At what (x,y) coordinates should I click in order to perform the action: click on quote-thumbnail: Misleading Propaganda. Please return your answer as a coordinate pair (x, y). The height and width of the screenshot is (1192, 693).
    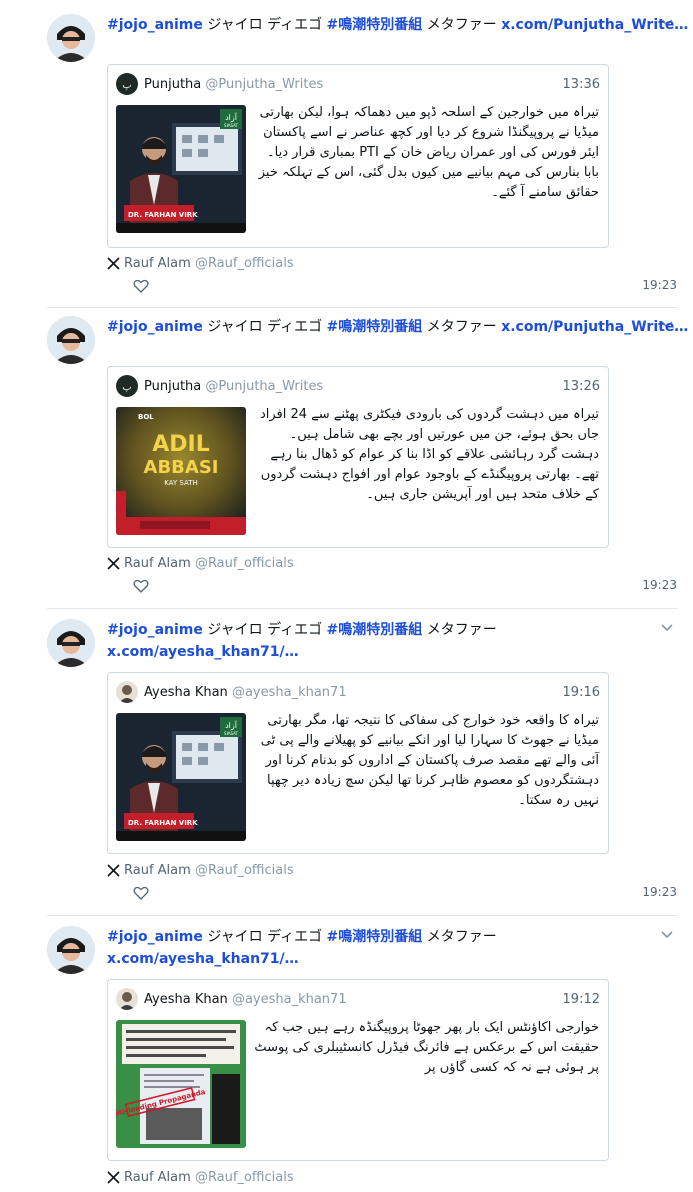
    Looking at the image, I should click on (181, 1084).